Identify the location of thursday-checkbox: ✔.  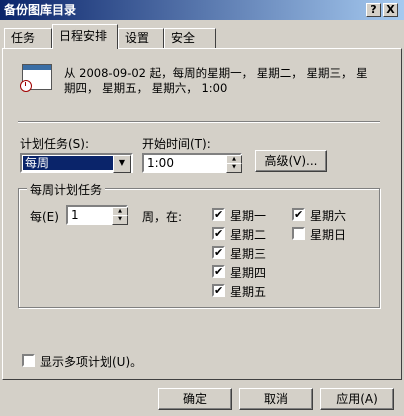
(218, 271).